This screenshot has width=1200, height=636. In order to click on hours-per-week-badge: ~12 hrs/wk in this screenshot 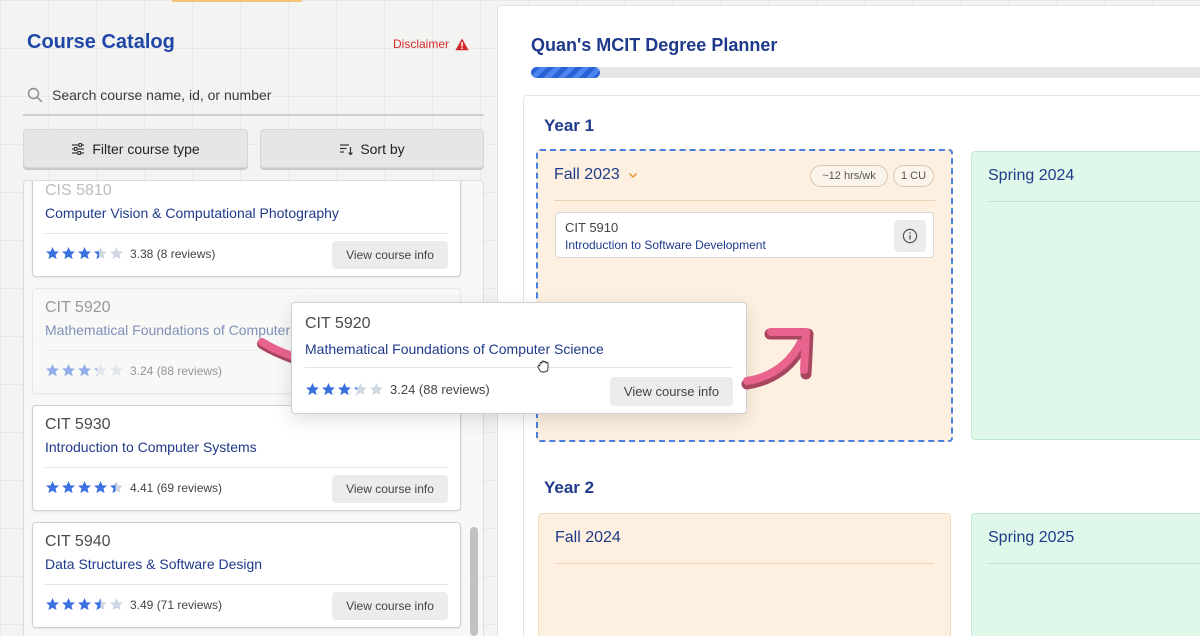, I will do `click(849, 176)`.